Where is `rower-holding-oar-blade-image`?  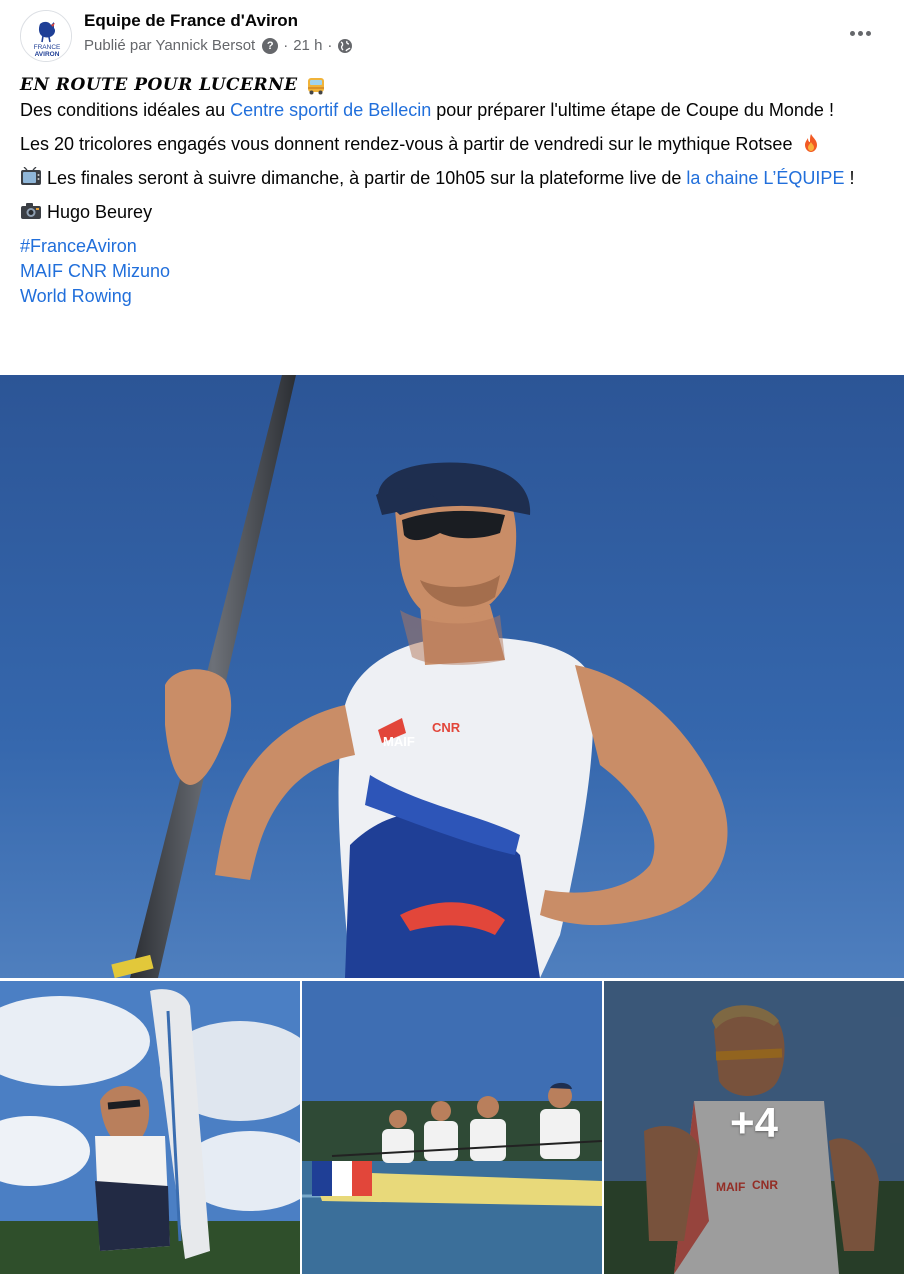 rower-holding-oar-blade-image is located at coordinates (150, 1127).